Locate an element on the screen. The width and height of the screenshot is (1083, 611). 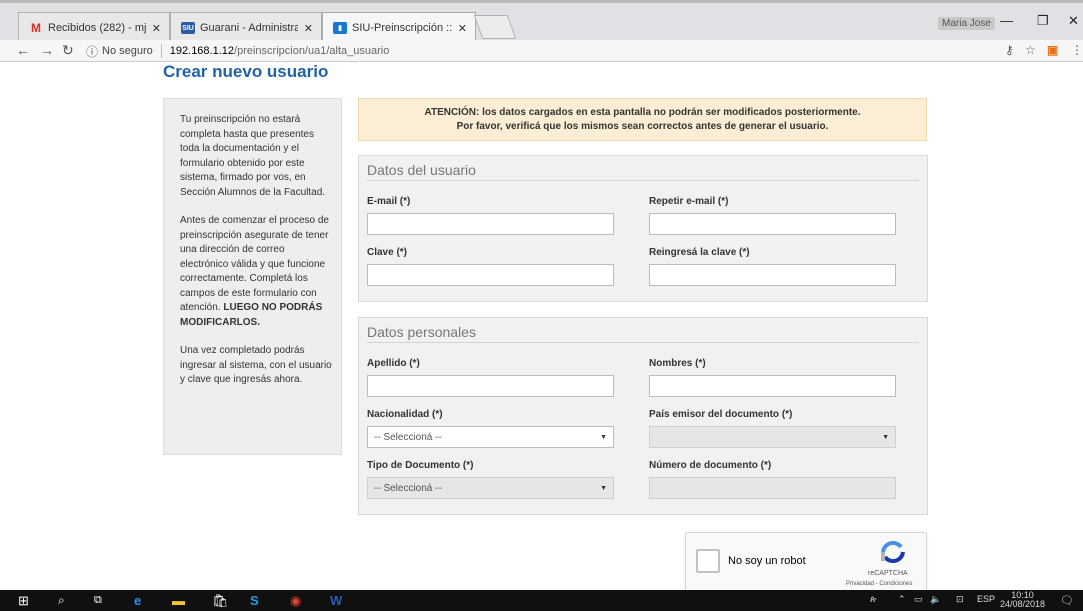
language-indicator: ESP is located at coordinates (986, 599).